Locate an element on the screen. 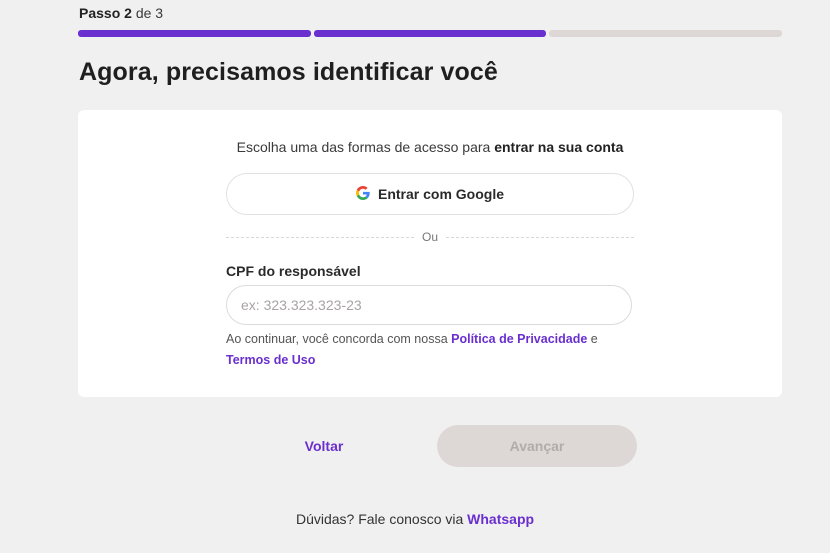 The width and height of the screenshot is (830, 553). help-text: Dúvidas? Fale conosco via is located at coordinates (379, 519).